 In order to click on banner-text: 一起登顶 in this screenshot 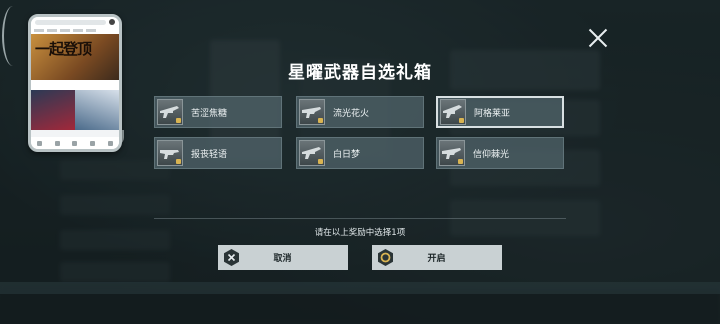, I will do `click(63, 49)`.